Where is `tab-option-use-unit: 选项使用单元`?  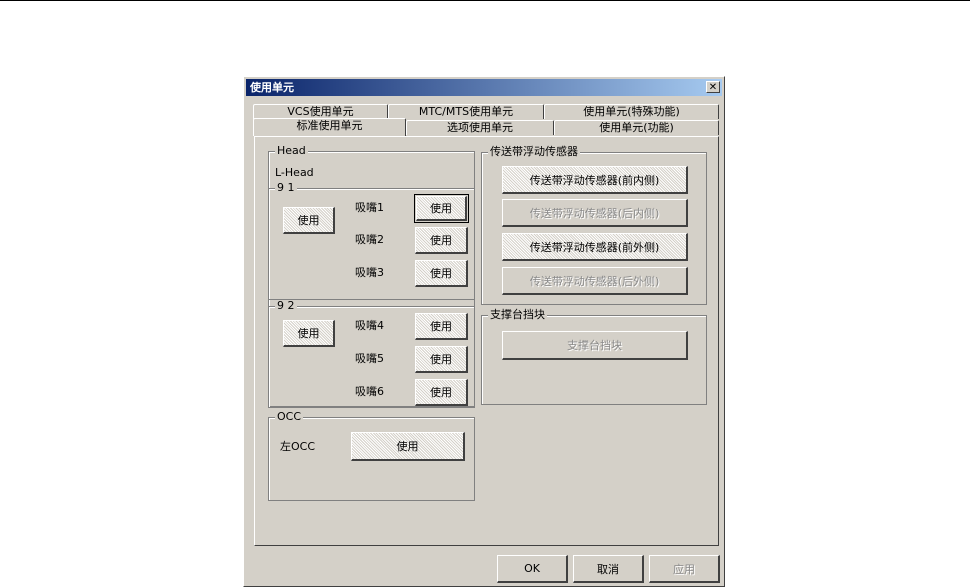
tab-option-use-unit: 选项使用单元 is located at coordinates (480, 127).